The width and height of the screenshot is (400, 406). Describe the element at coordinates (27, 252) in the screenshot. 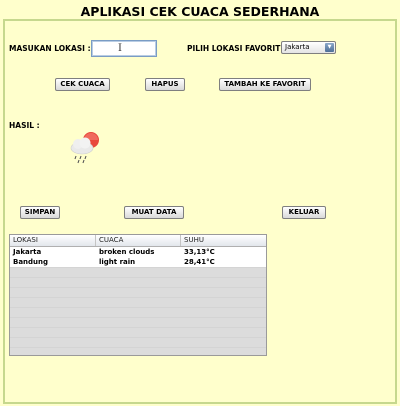

I see `cell-location: Jakarta` at that location.